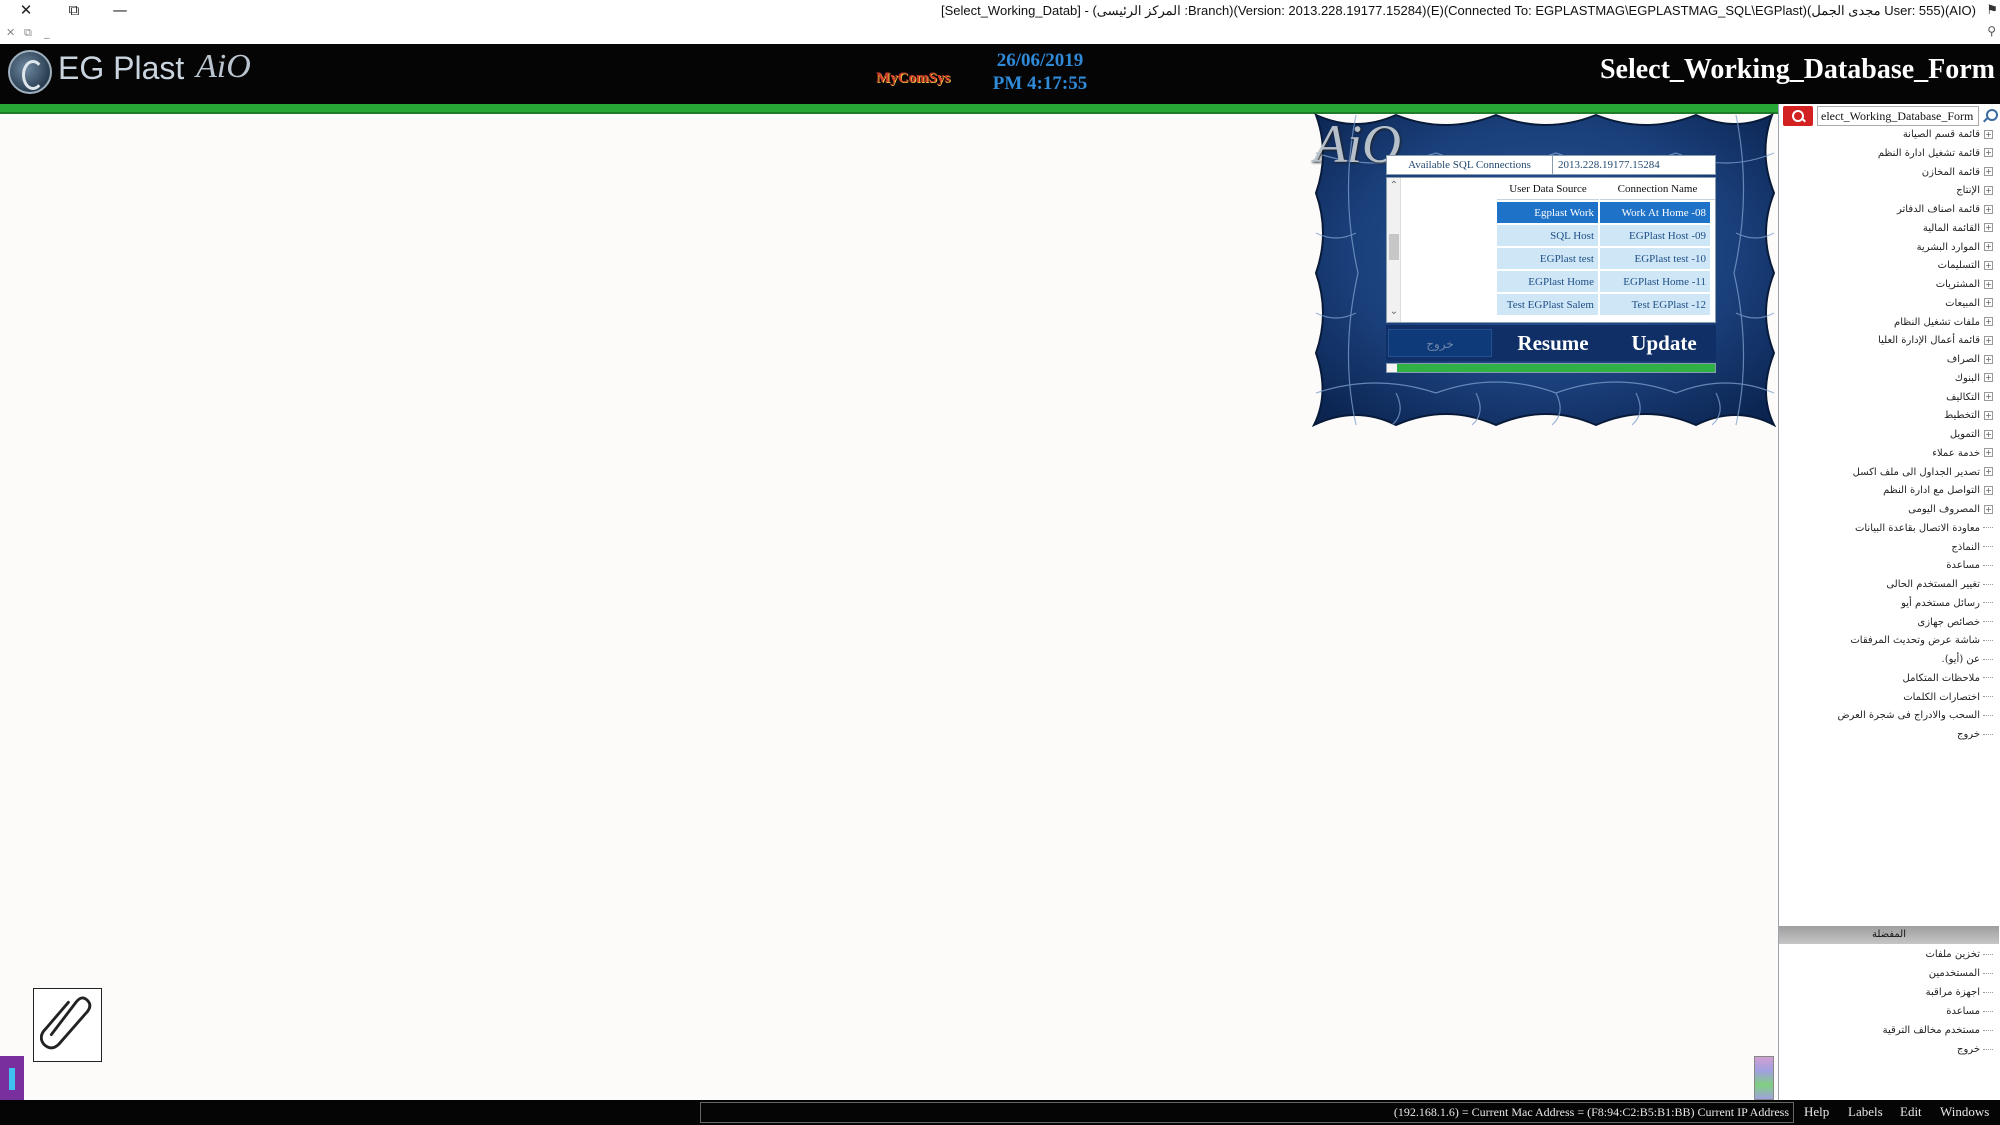  What do you see at coordinates (1938, 209) in the screenshot?
I see `tree-item-label: قائمة اصناف الدفاتر` at bounding box center [1938, 209].